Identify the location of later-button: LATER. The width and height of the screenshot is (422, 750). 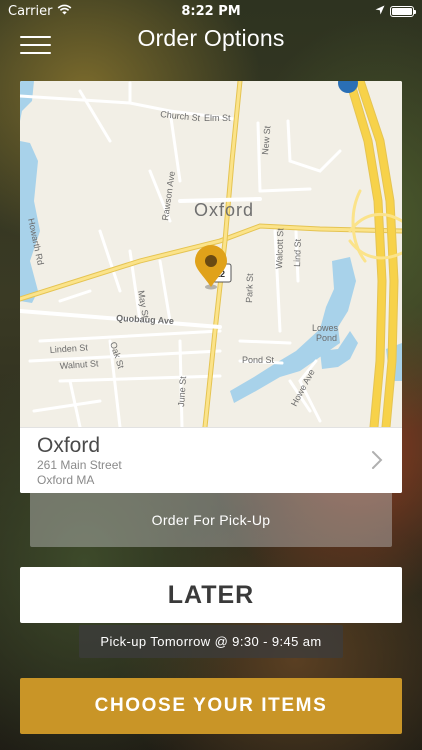
(211, 595).